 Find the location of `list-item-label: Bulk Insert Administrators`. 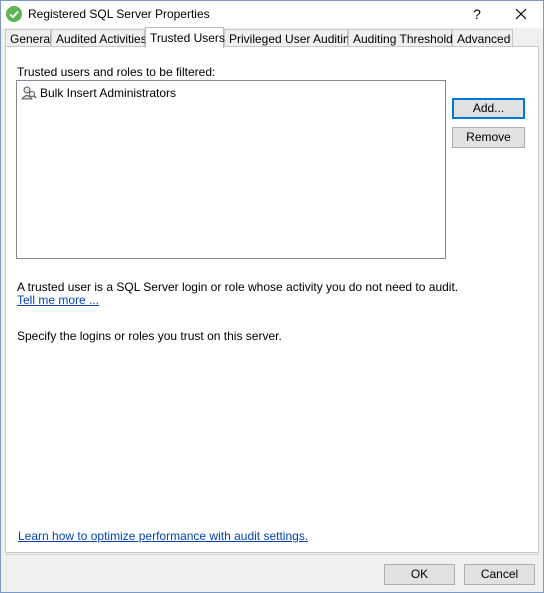

list-item-label: Bulk Insert Administrators is located at coordinates (108, 93).